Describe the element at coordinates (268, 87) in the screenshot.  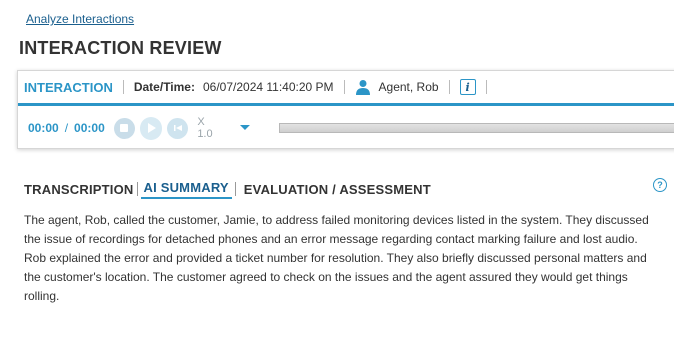
I see `datetime-value: 06/07/2024 11:40:20 PM` at that location.